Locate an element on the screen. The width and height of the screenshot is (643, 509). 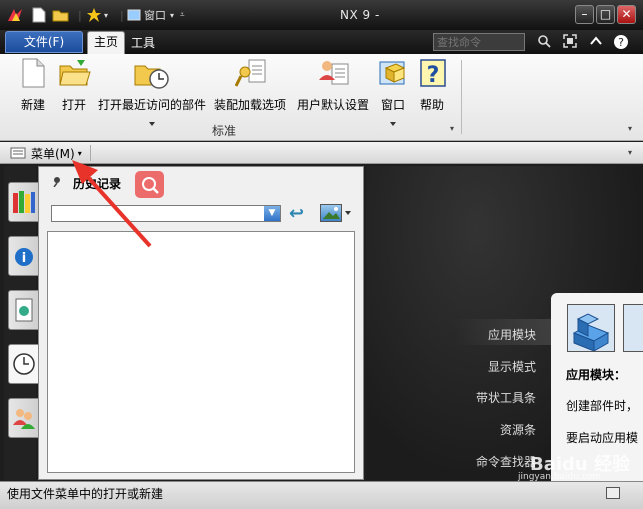
customize-quick-icon: ⩡ is located at coordinates (182, 15).